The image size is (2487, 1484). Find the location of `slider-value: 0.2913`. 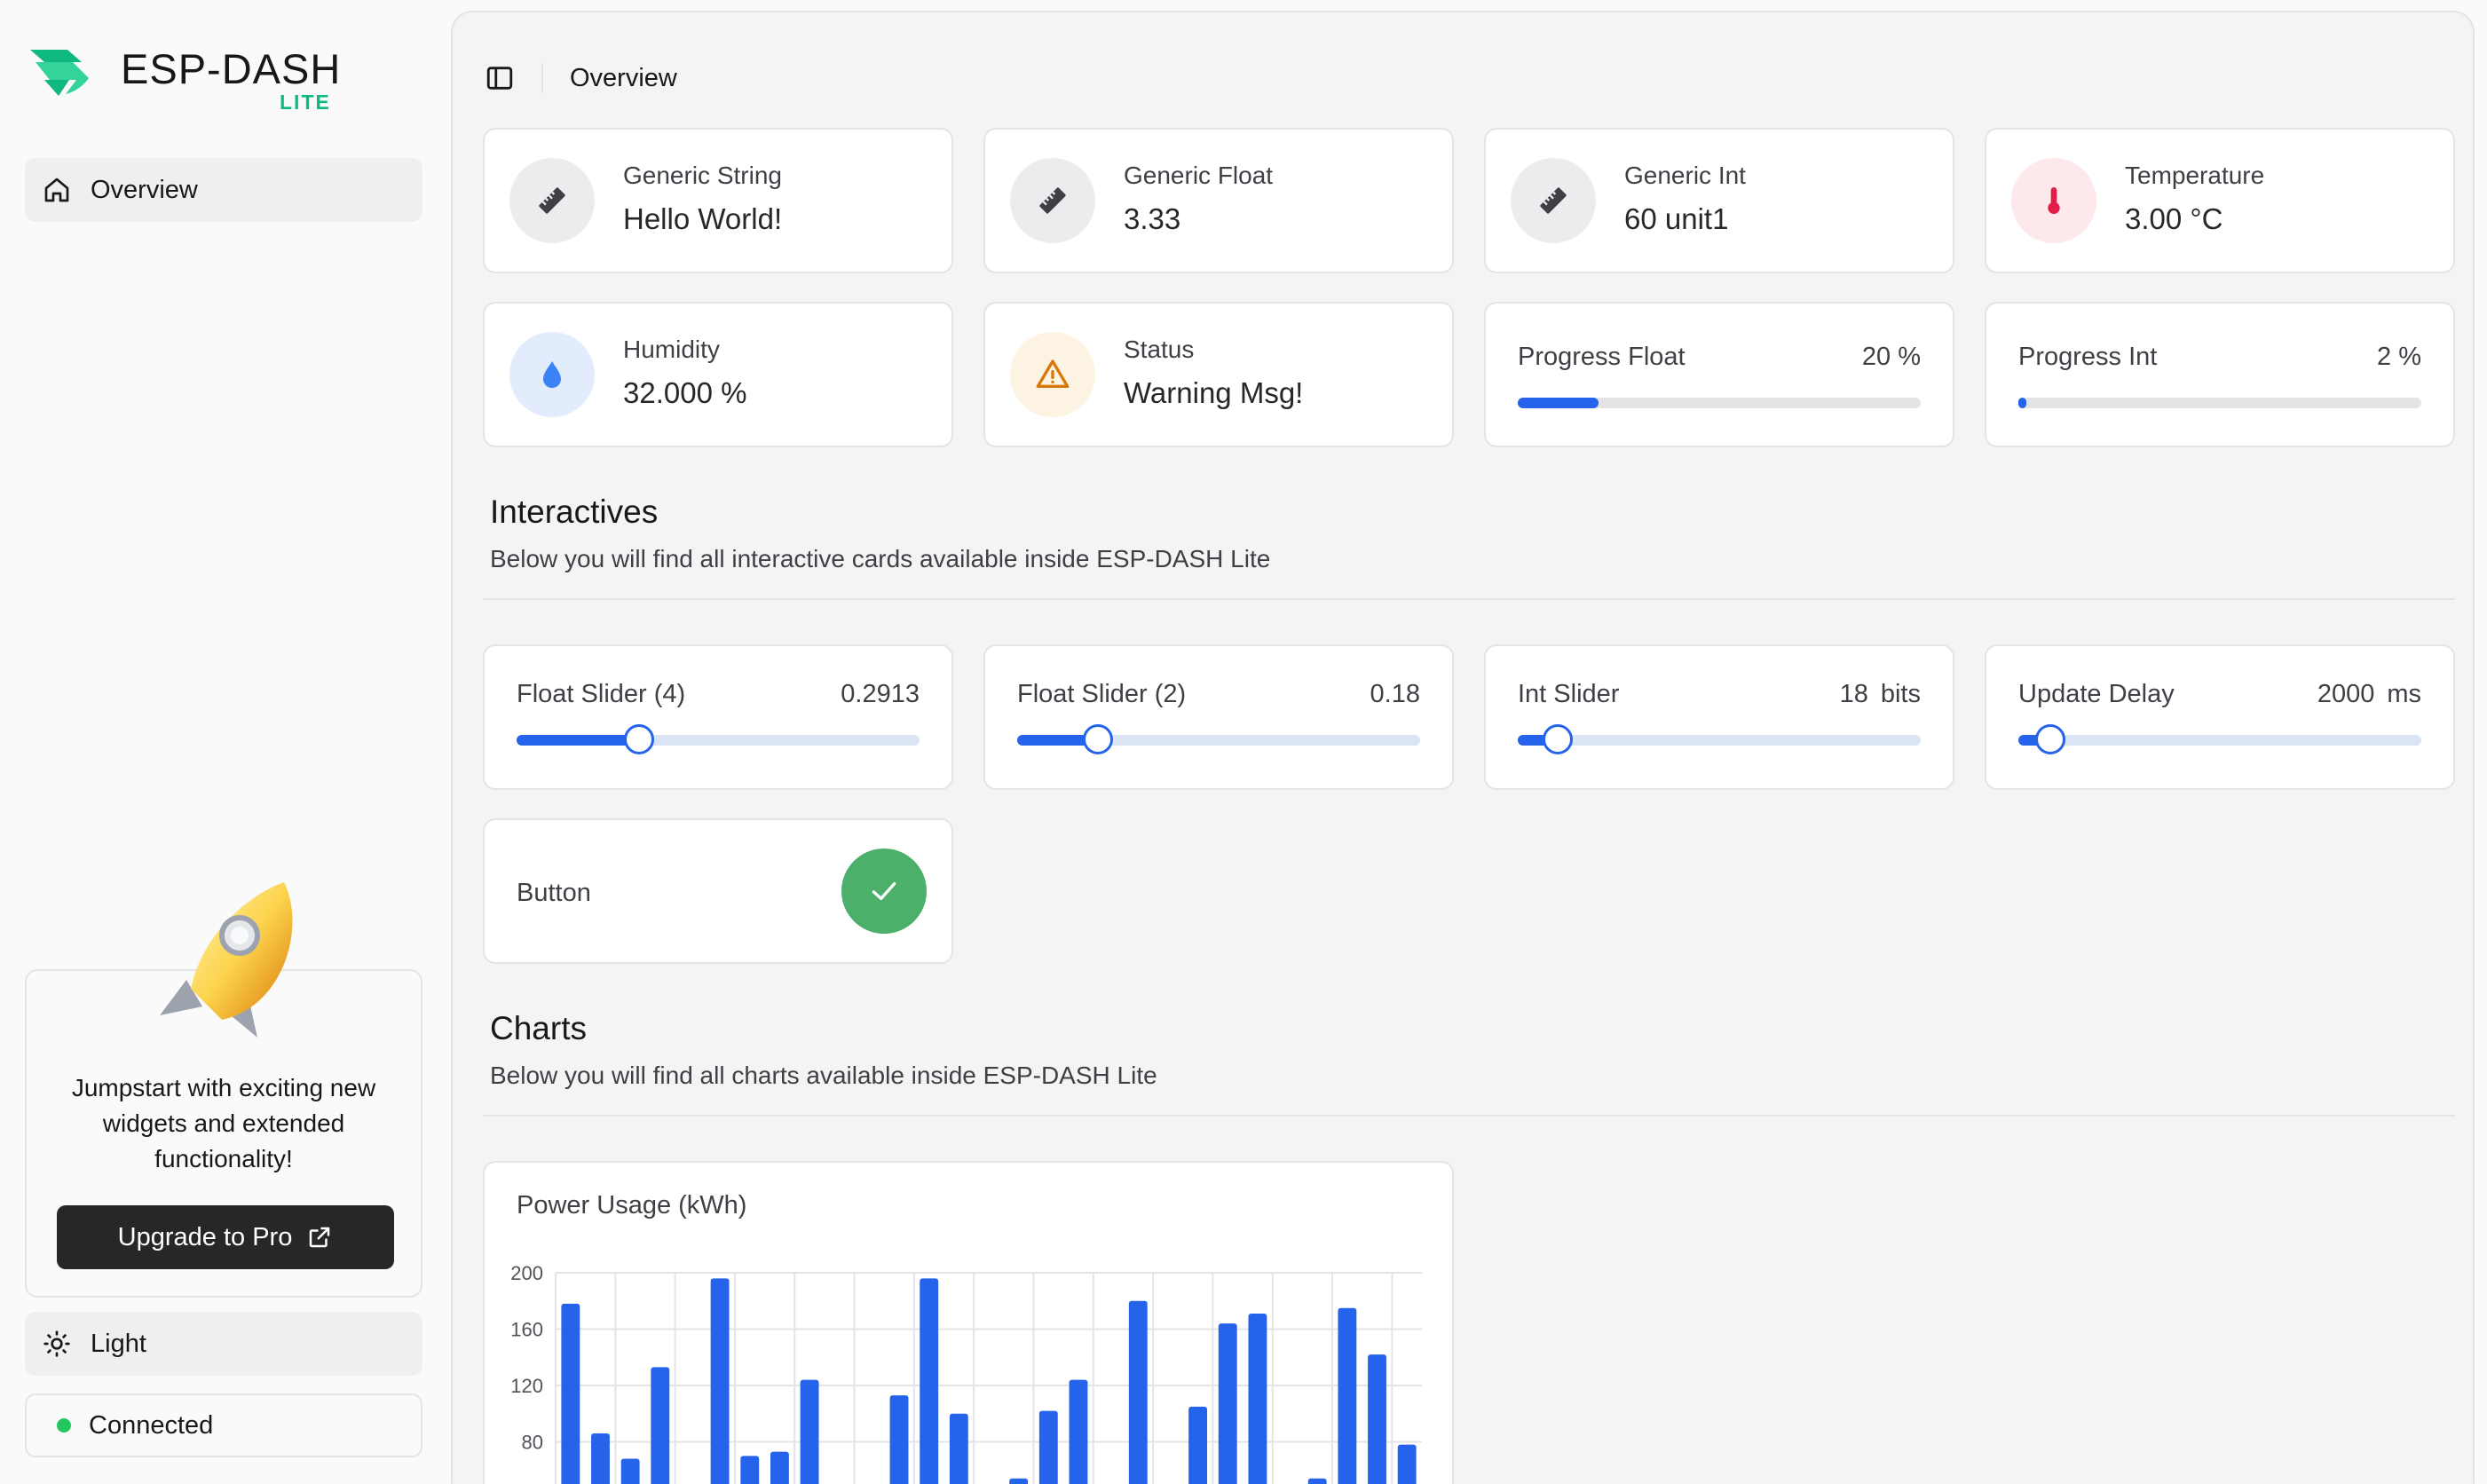

slider-value: 0.2913 is located at coordinates (880, 695).